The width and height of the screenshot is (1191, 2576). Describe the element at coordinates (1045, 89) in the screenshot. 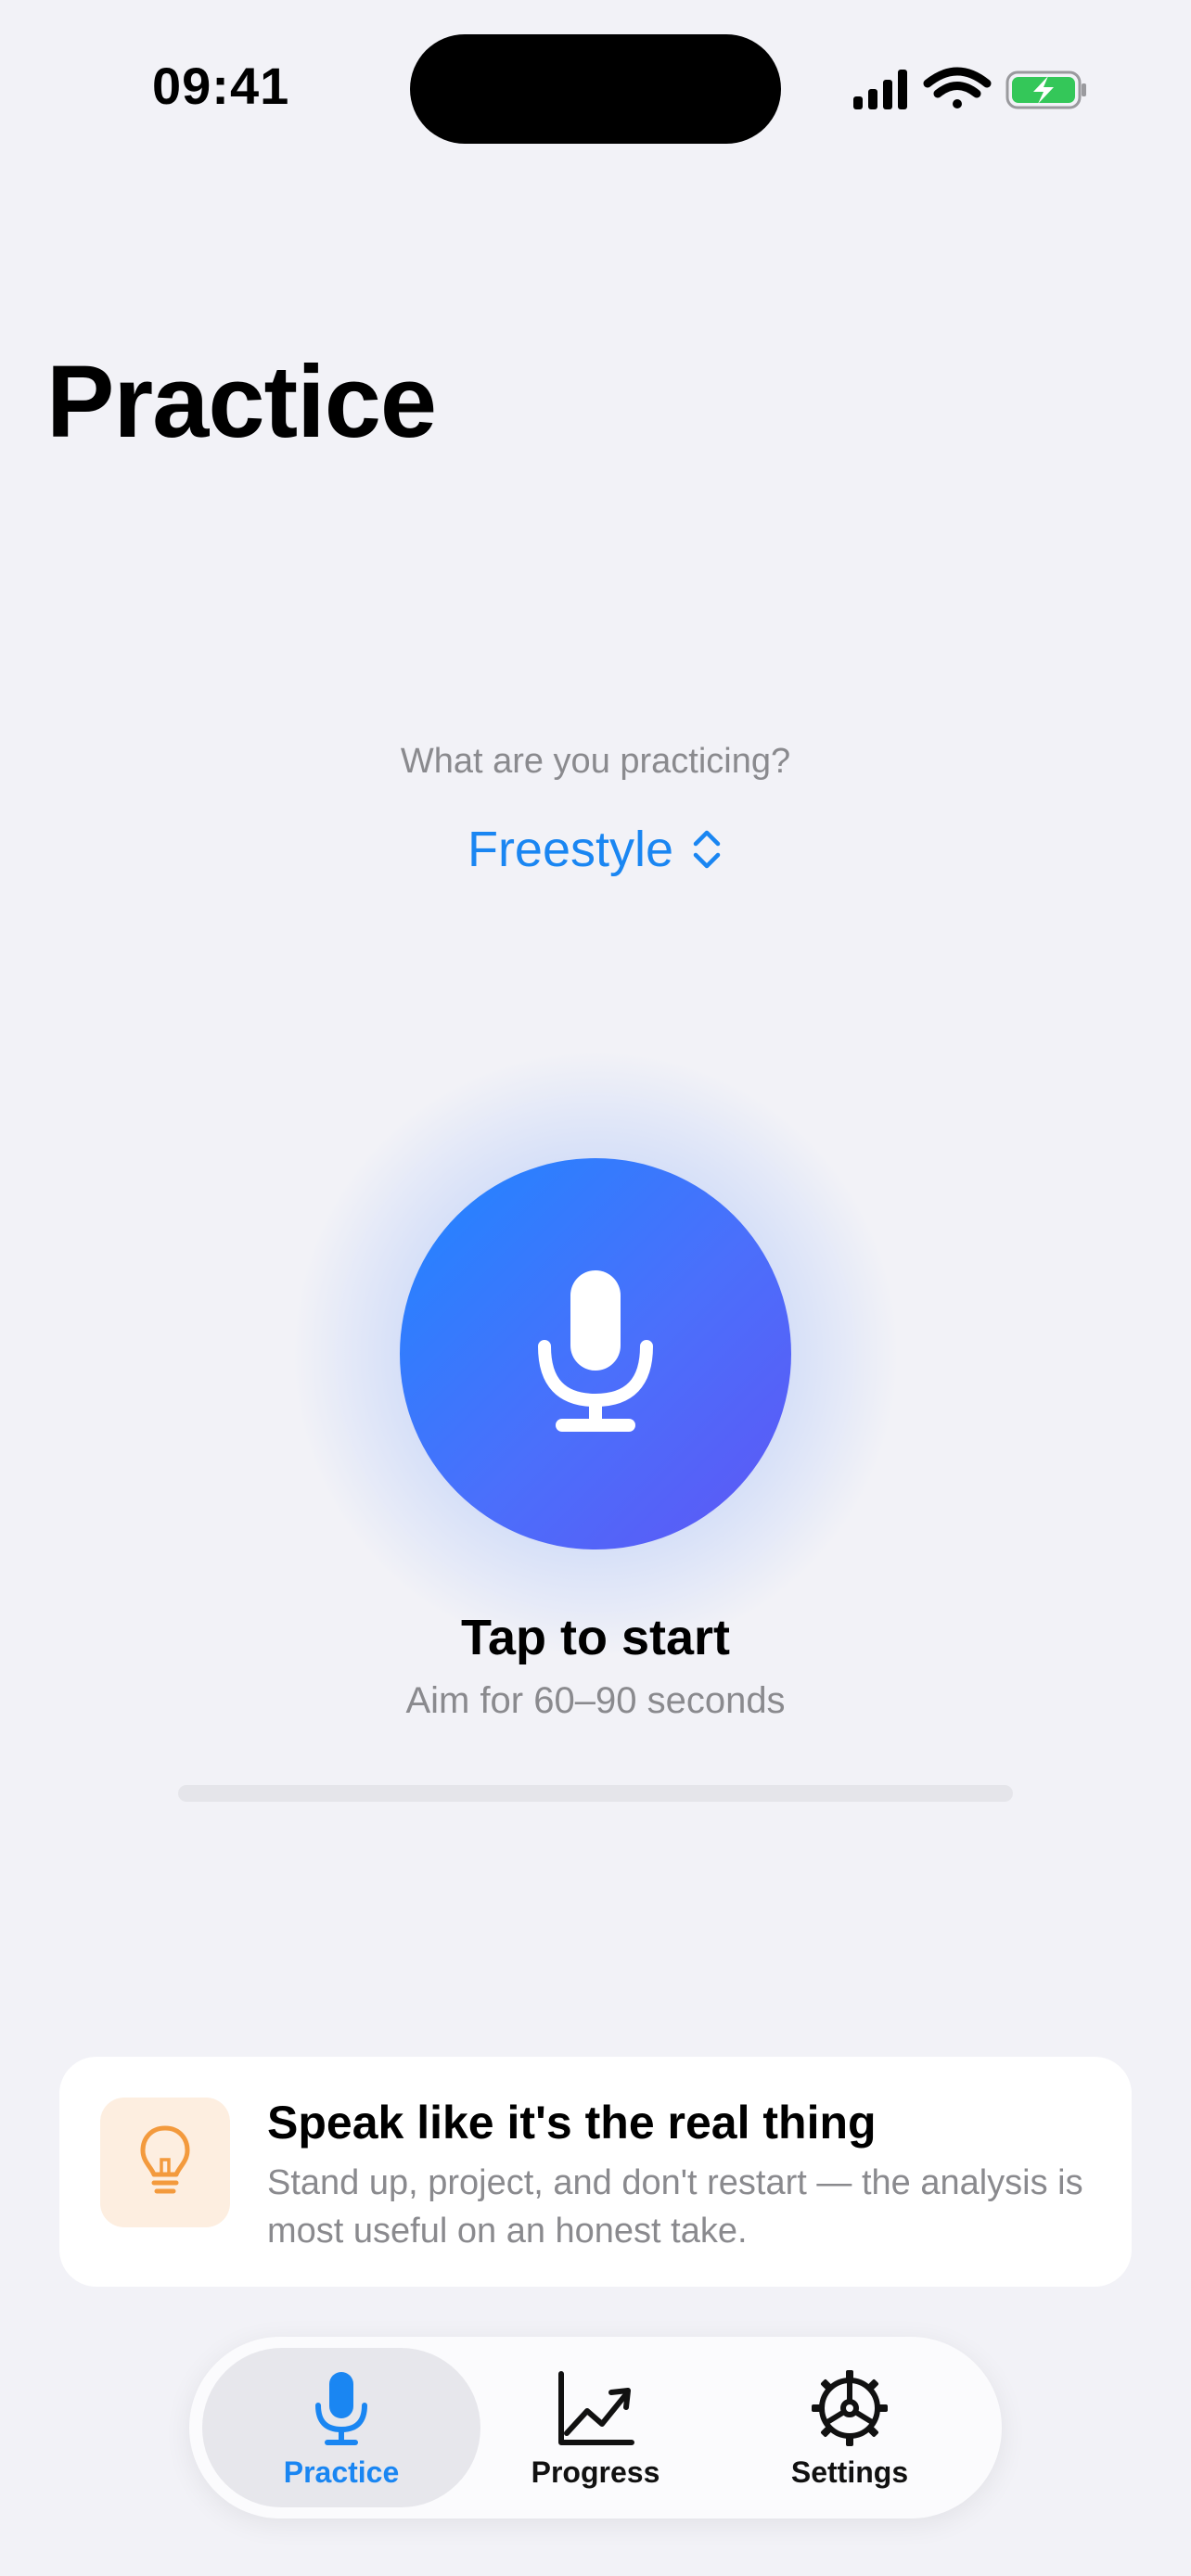

I see `battery-charging-icon` at that location.